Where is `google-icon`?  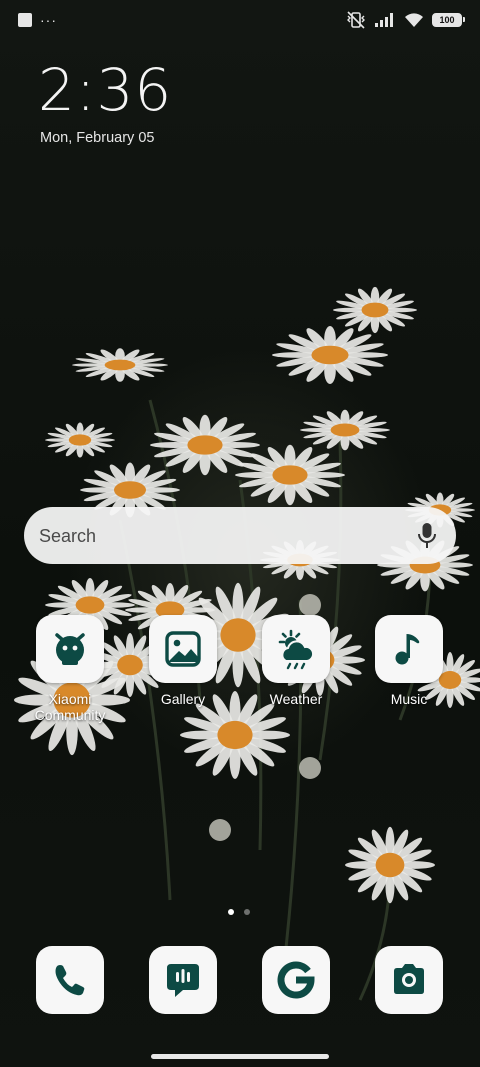 google-icon is located at coordinates (296, 980).